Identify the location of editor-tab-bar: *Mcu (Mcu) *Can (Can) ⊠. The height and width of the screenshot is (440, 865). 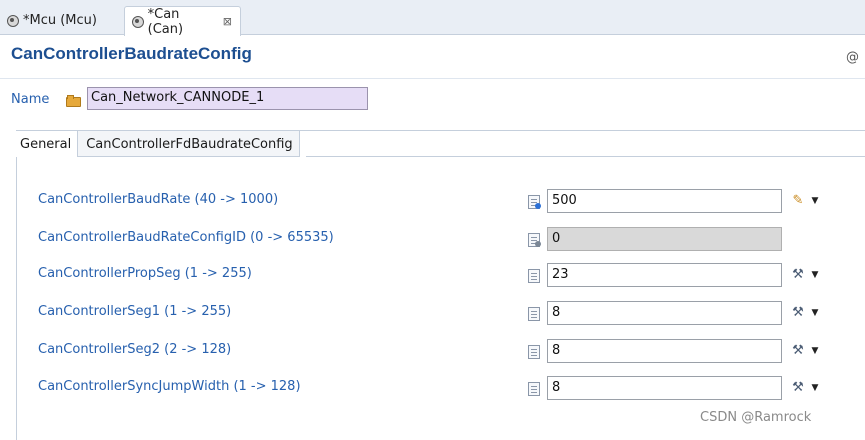
(432, 18).